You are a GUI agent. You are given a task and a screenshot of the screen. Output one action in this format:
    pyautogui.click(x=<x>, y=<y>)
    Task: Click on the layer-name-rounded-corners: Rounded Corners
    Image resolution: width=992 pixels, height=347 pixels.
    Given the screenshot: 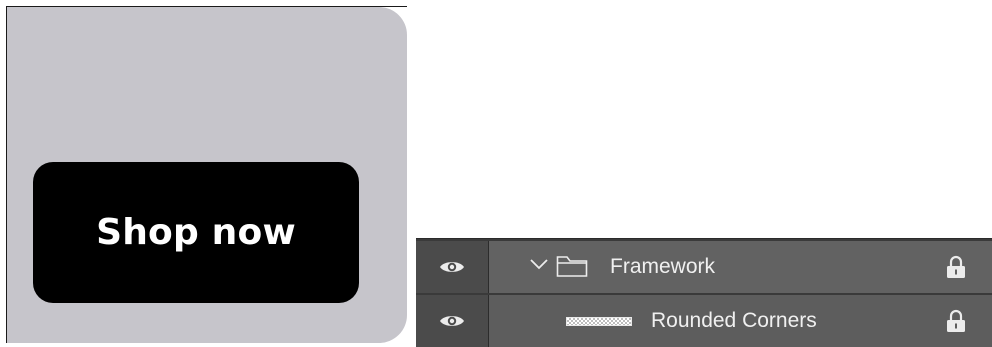 What is the action you would take?
    pyautogui.click(x=734, y=320)
    